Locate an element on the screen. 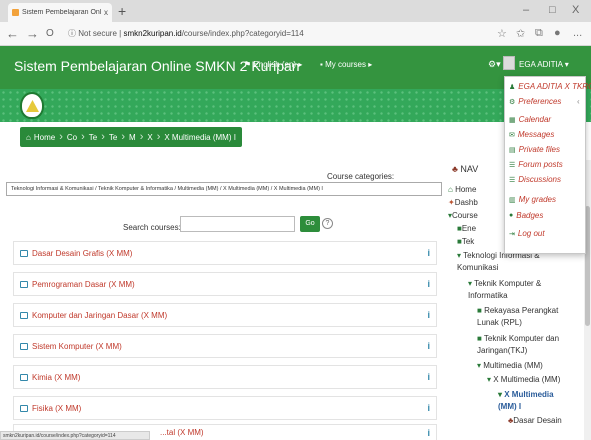 This screenshot has width=591, height=440. nav-item-courses: ▾Course is located at coordinates (463, 215).